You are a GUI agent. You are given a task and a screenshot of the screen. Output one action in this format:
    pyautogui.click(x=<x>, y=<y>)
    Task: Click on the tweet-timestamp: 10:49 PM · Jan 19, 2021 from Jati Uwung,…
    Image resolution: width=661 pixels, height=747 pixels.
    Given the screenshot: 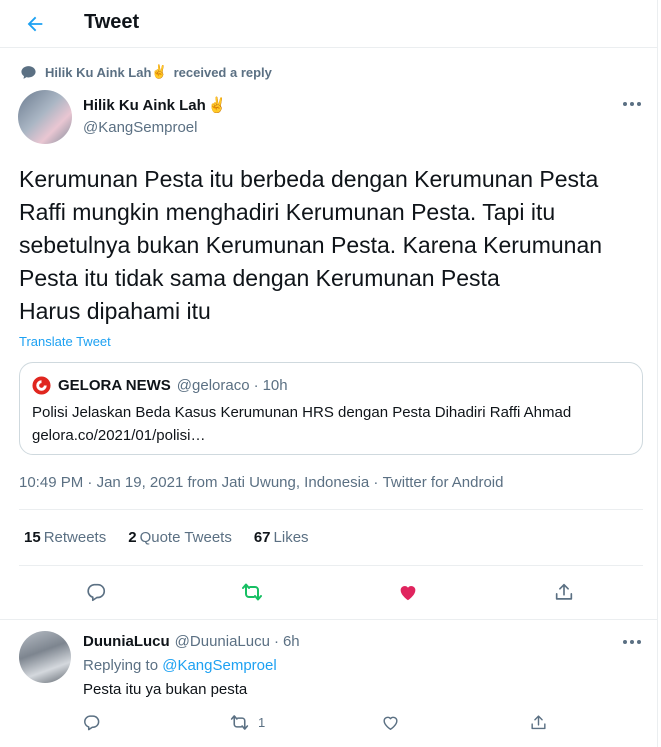 What is the action you would take?
    pyautogui.click(x=261, y=482)
    